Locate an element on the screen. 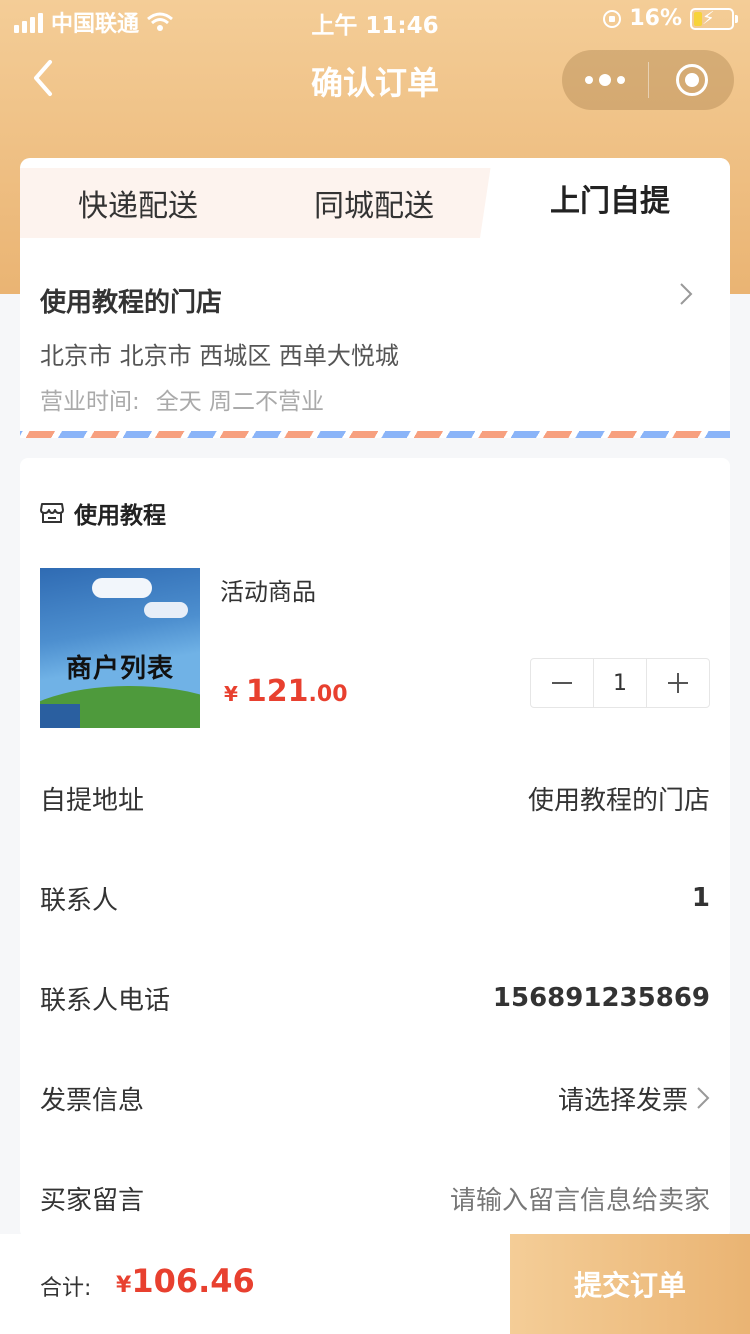 The width and height of the screenshot is (750, 1334). row-invoice: 发票信息 请选择发票 is located at coordinates (375, 1098).